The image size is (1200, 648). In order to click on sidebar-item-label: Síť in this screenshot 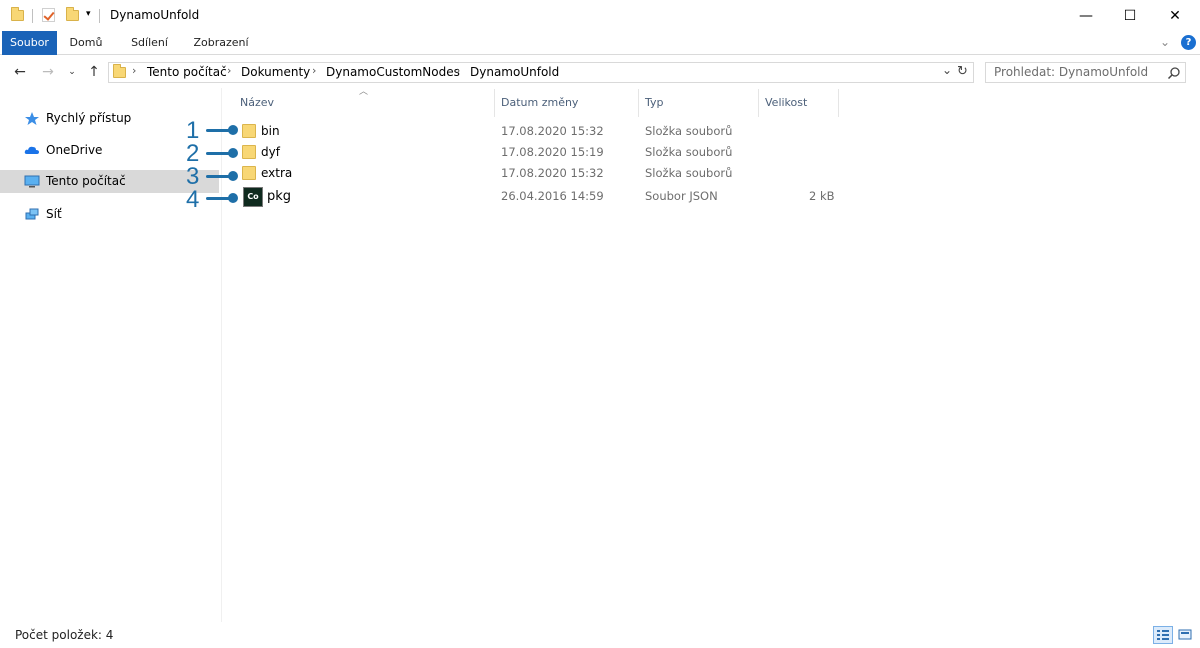, I will do `click(54, 214)`.